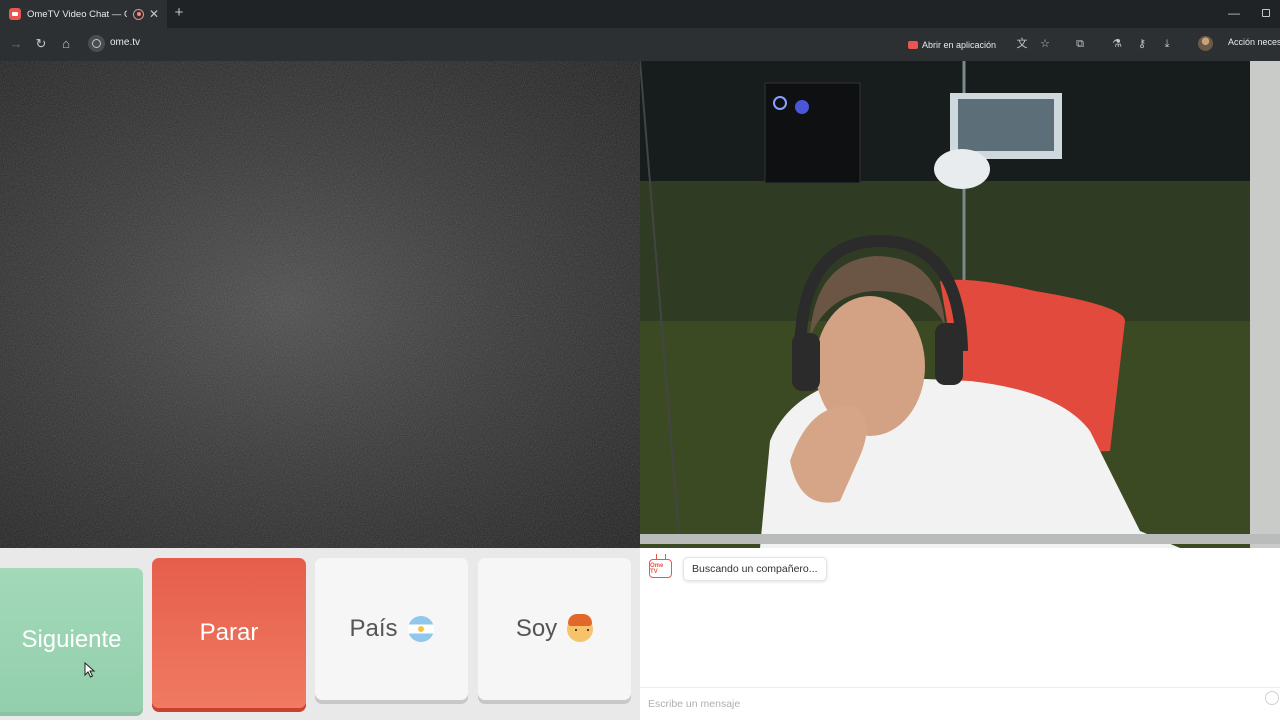  I want to click on extensions-icon: ⧉, so click(1080, 44).